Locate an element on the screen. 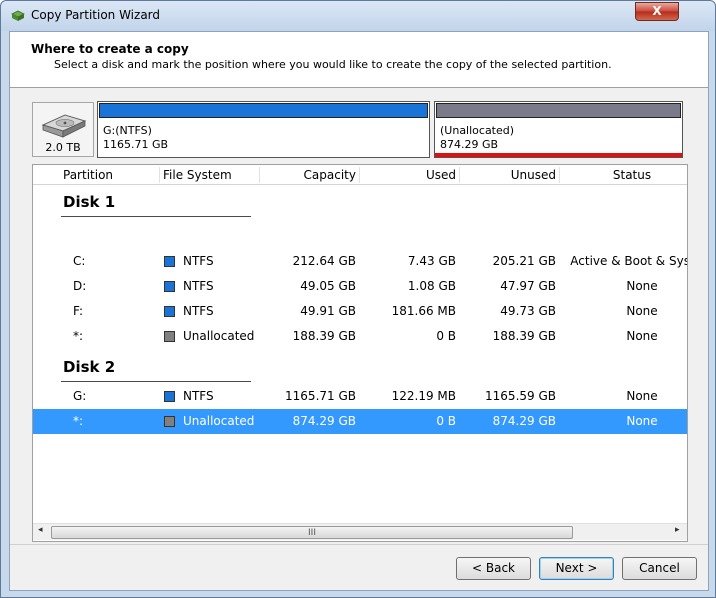 This screenshot has height=598, width=716. scroll-right-icon: ▸ is located at coordinates (677, 530).